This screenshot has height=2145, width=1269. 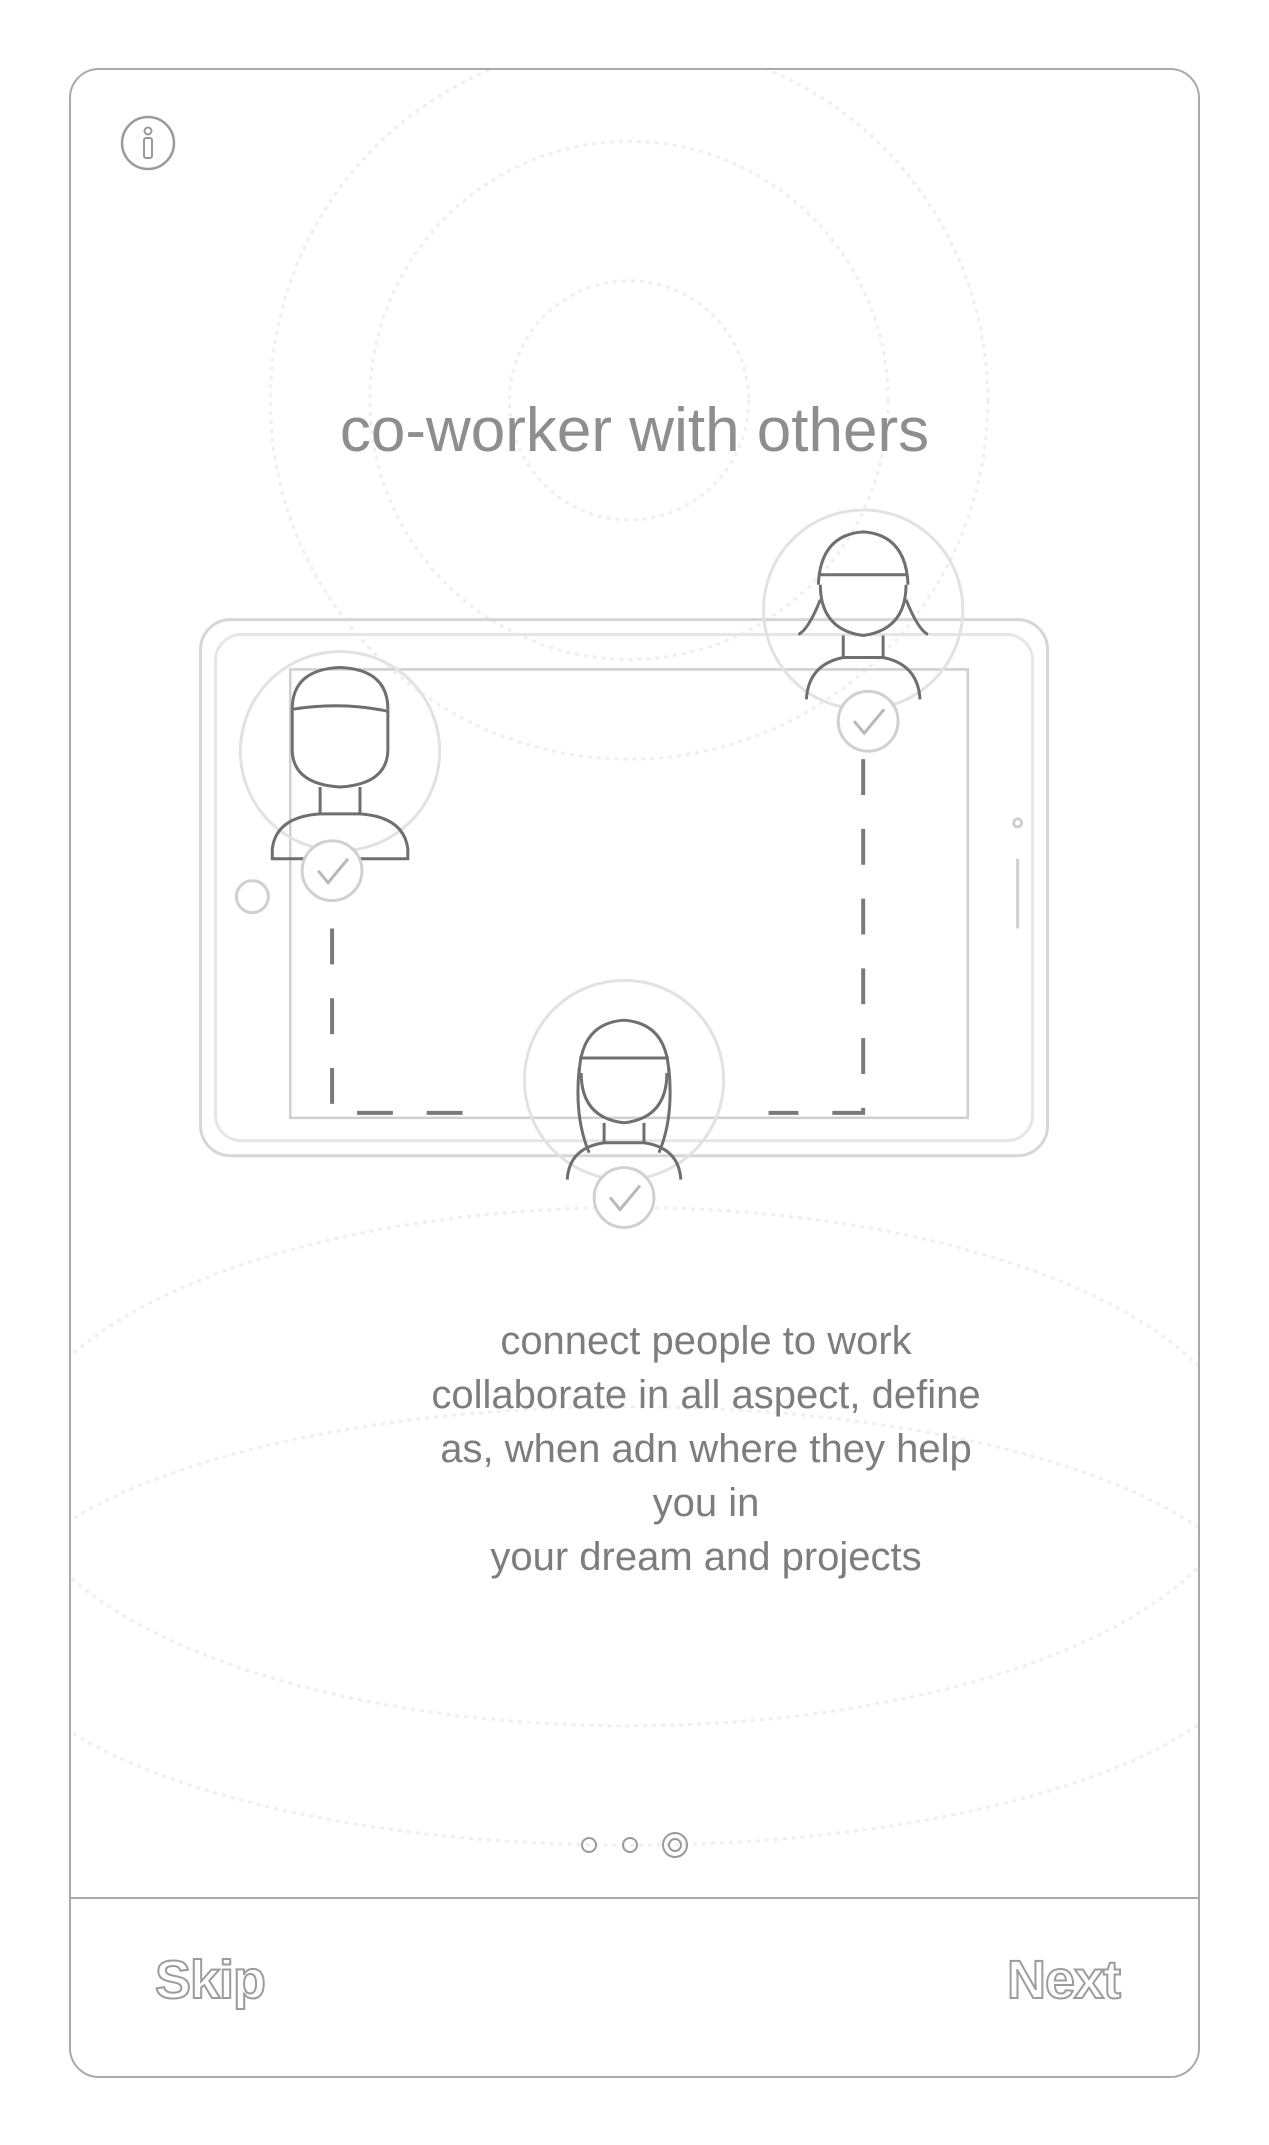 I want to click on coworker-avatar-right, so click(x=863, y=630).